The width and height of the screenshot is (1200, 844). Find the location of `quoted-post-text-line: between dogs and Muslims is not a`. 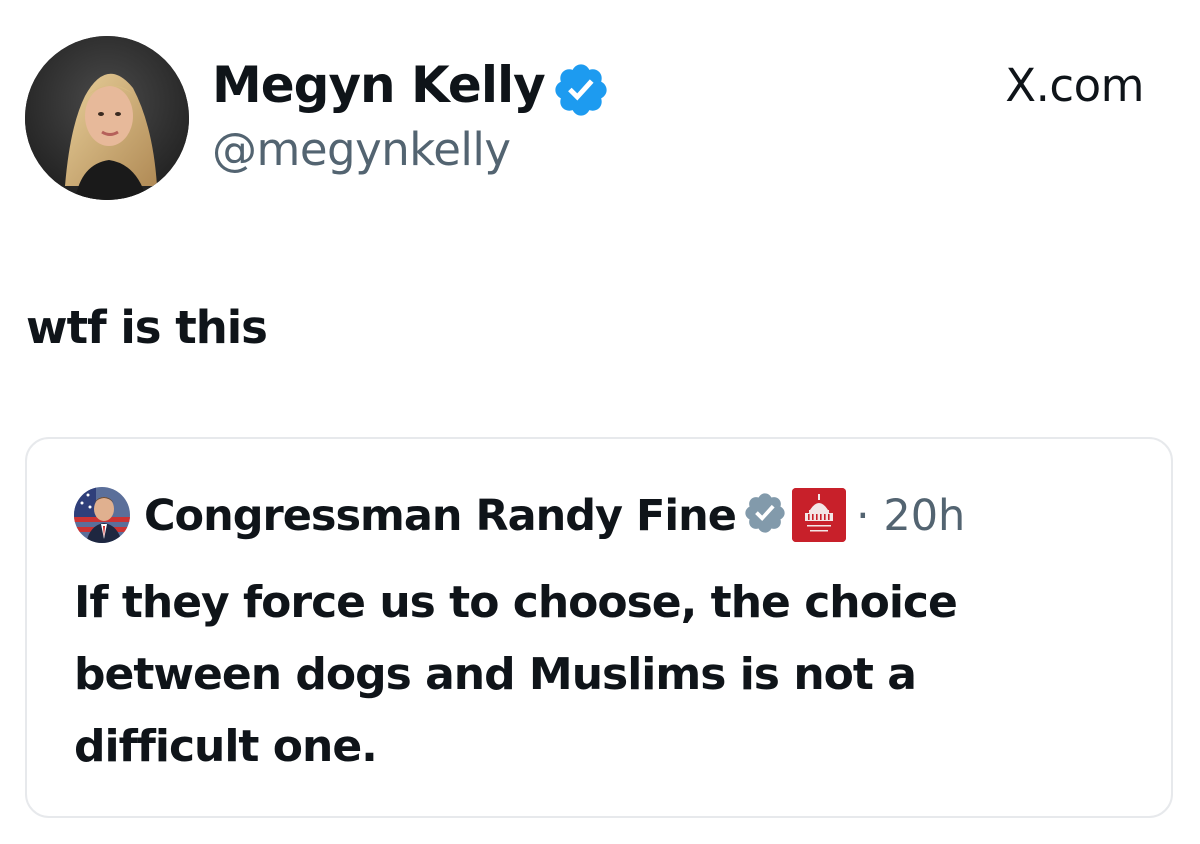

quoted-post-text-line: between dogs and Muslims is not a is located at coordinates (495, 674).